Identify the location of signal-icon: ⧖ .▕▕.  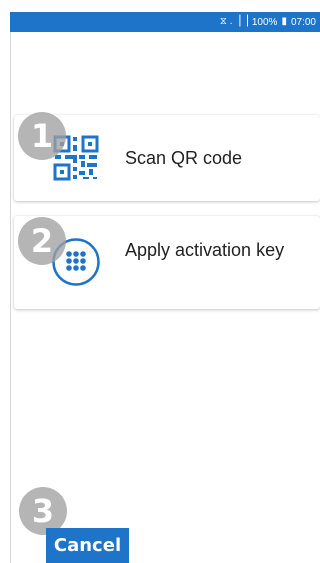
(233, 21).